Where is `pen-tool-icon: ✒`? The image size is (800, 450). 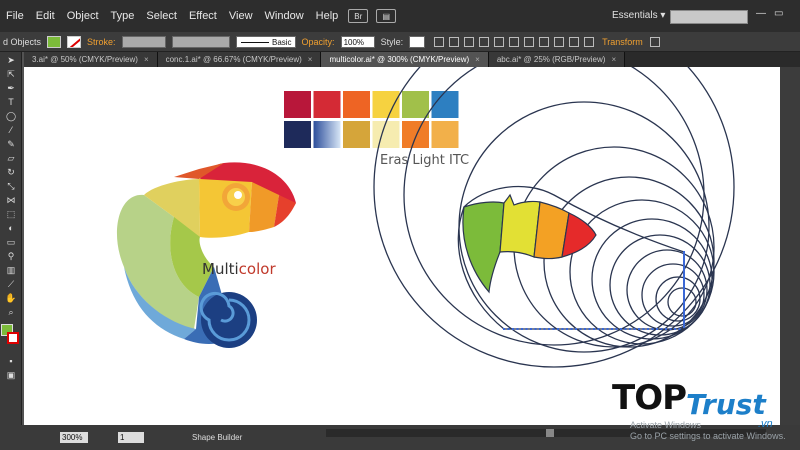
pen-tool-icon: ✒ is located at coordinates (11, 88).